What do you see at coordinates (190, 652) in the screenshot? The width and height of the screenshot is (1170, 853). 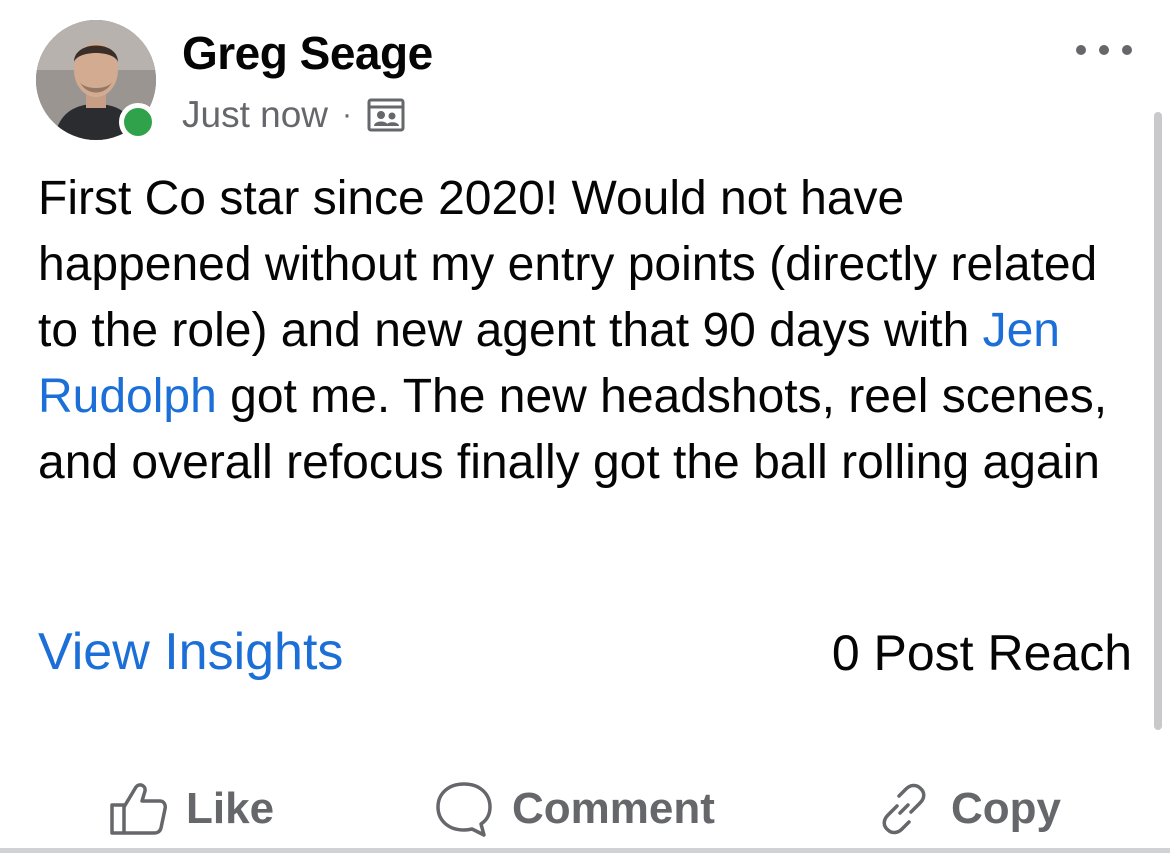 I see `view-insights-link: View Insights` at bounding box center [190, 652].